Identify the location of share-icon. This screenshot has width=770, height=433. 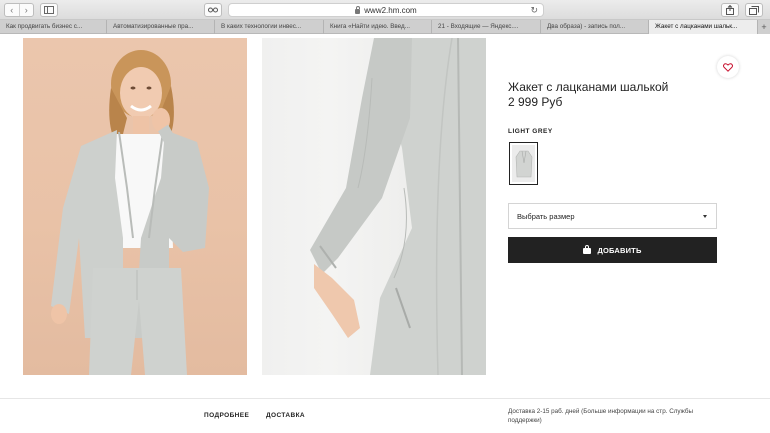
(730, 10).